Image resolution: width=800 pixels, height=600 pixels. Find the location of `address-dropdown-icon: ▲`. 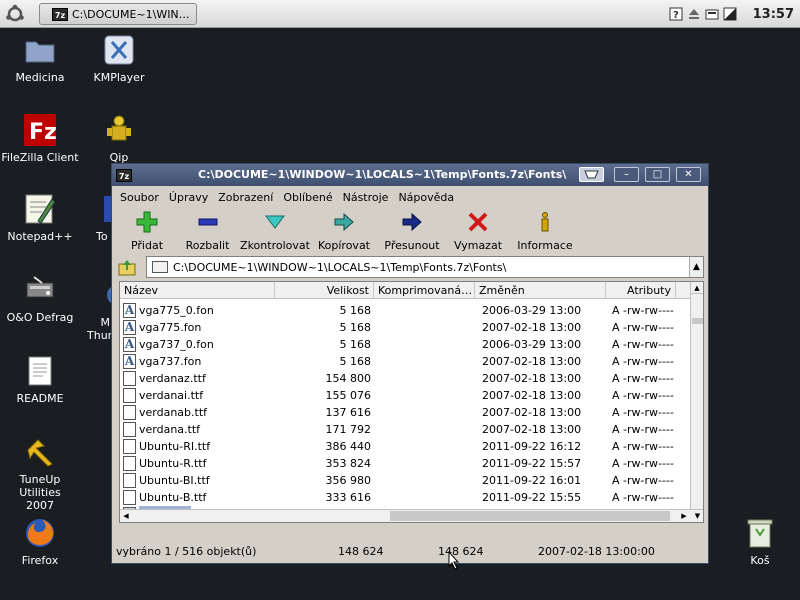

address-dropdown-icon: ▲ is located at coordinates (696, 267).